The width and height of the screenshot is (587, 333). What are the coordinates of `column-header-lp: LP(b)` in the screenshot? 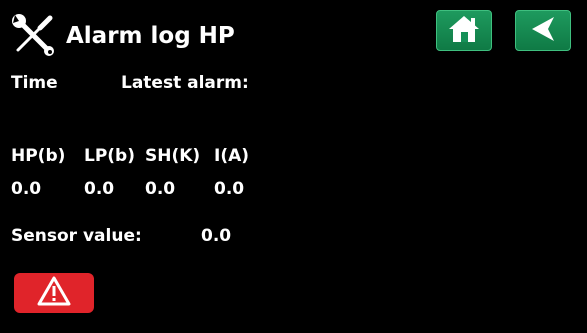 It's located at (109, 156).